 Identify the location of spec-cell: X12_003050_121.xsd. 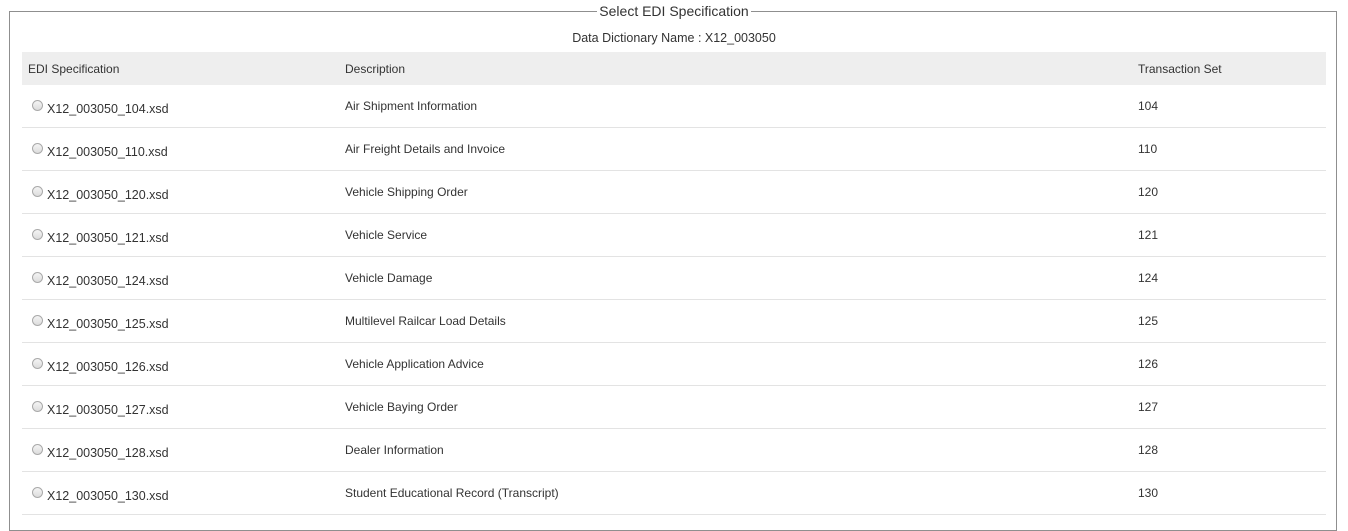
(100, 236).